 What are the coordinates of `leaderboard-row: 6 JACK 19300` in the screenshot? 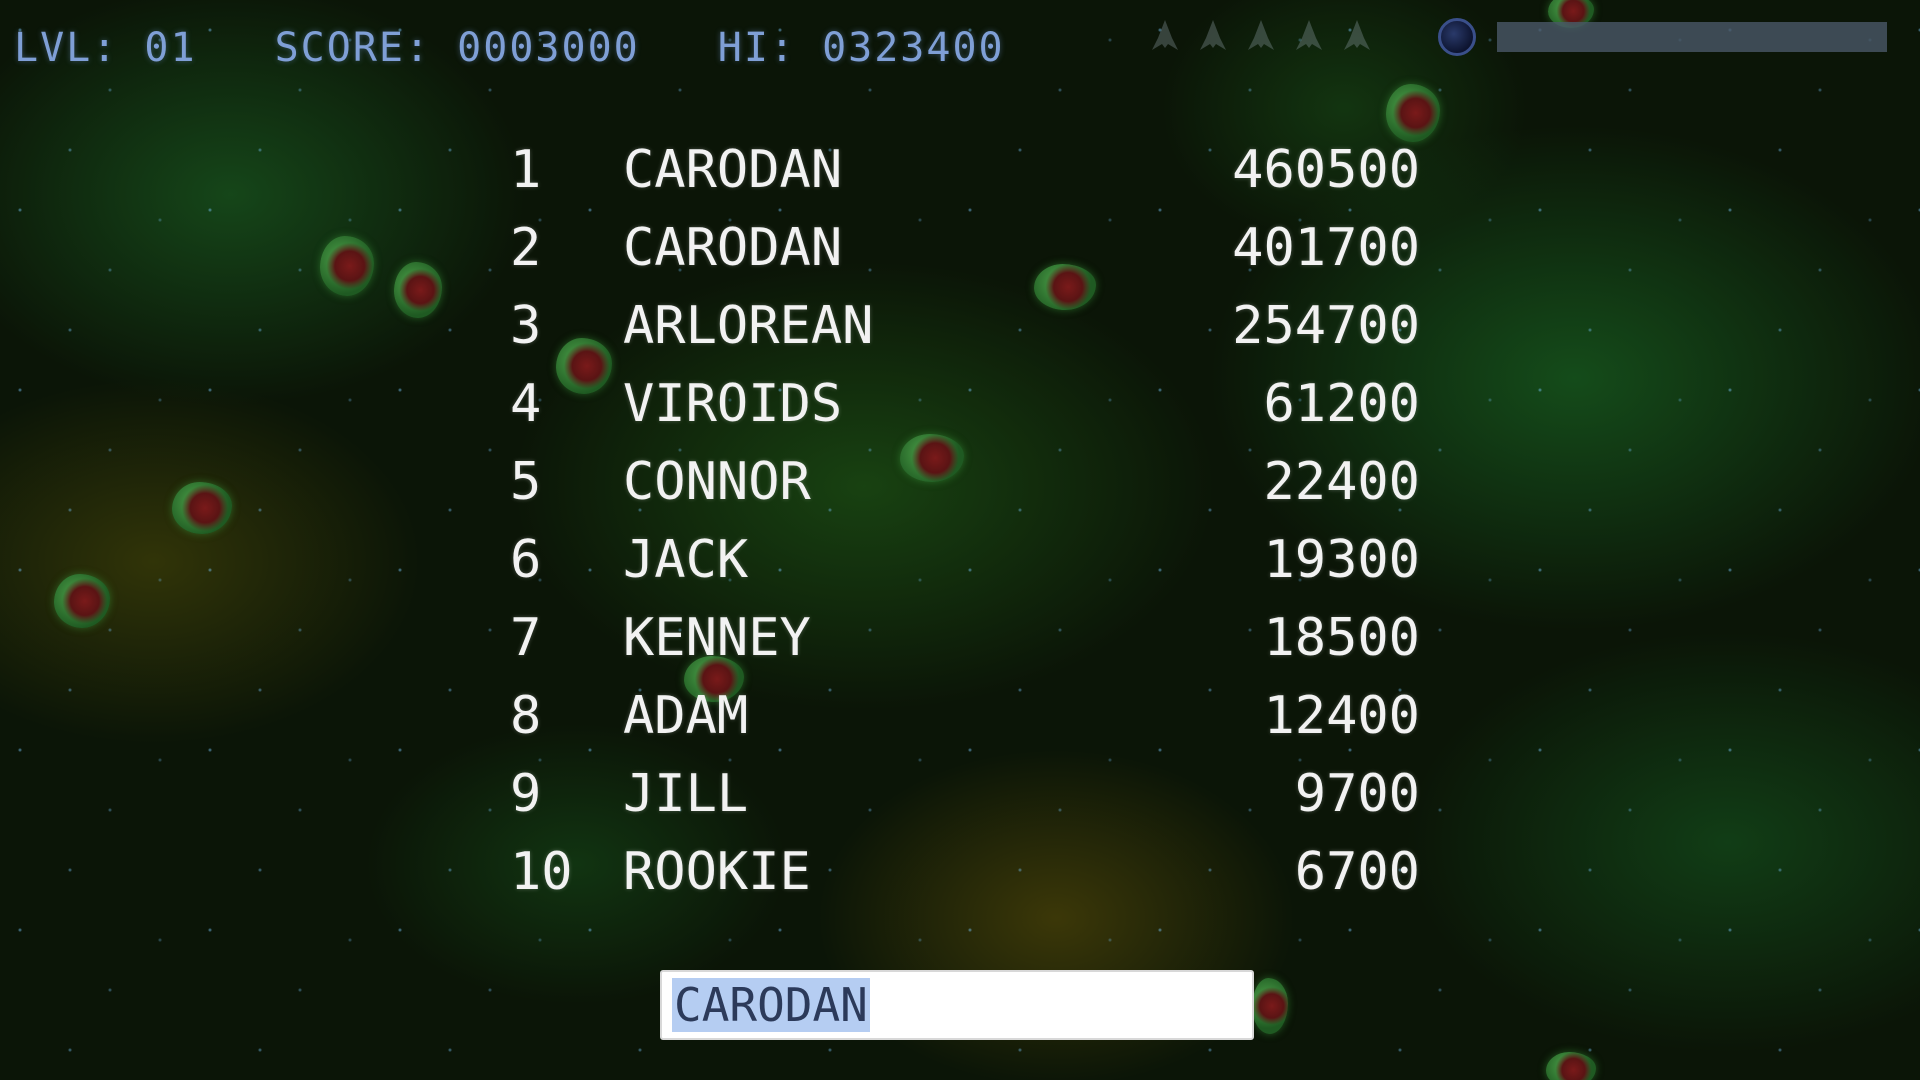 It's located at (960, 569).